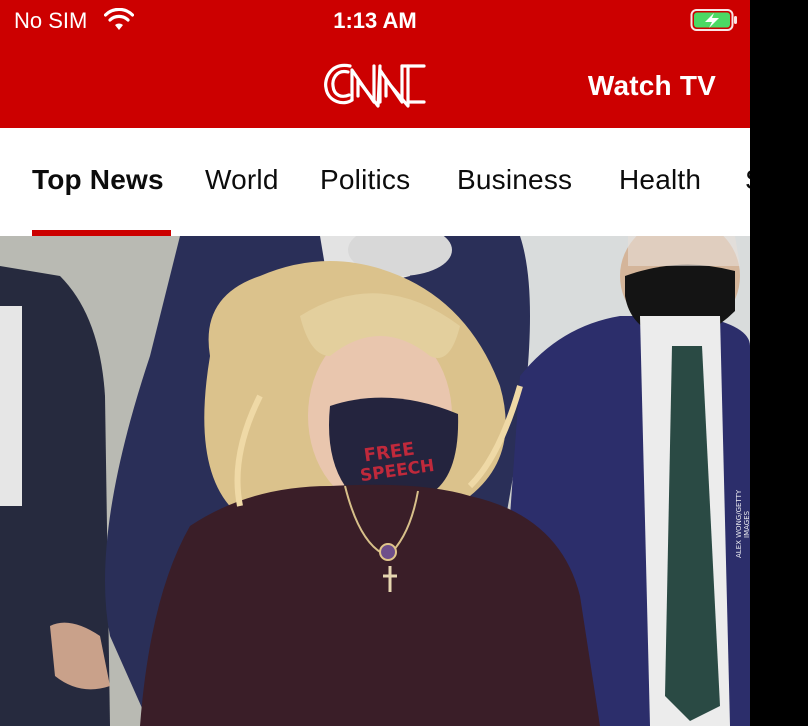 The width and height of the screenshot is (808, 726). What do you see at coordinates (242, 180) in the screenshot?
I see `tab-world: World` at bounding box center [242, 180].